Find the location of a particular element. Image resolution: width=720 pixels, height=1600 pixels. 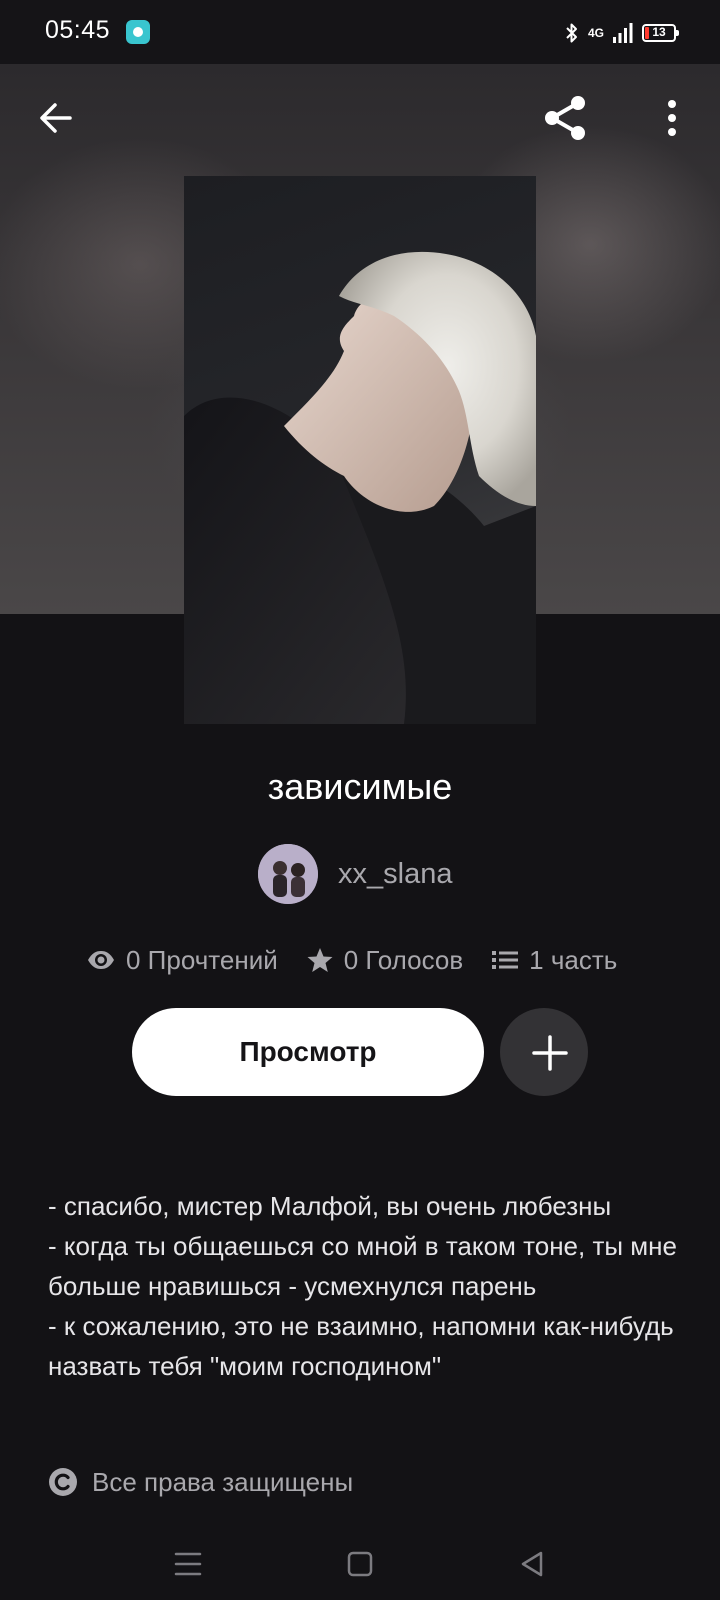

plus-icon is located at coordinates (550, 1053).